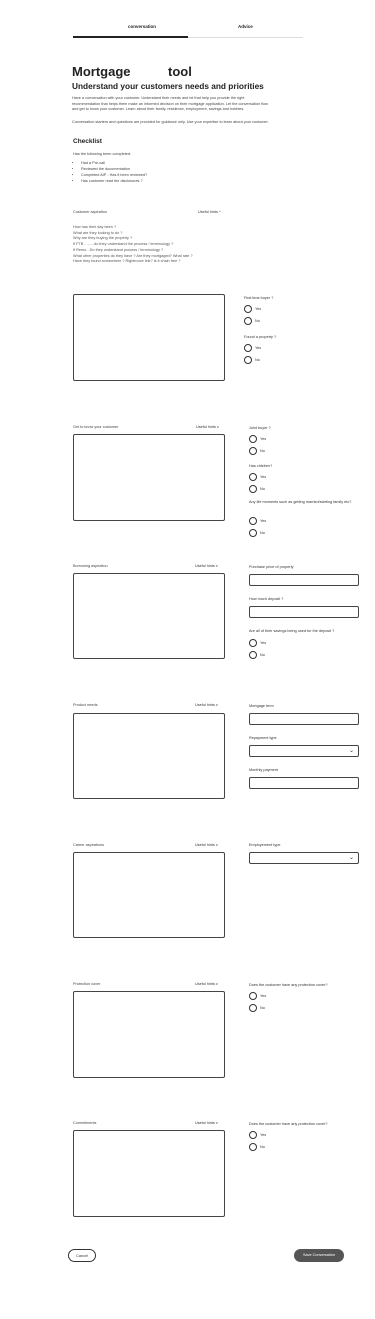  I want to click on section-title-commitments: Commitments, so click(85, 1123).